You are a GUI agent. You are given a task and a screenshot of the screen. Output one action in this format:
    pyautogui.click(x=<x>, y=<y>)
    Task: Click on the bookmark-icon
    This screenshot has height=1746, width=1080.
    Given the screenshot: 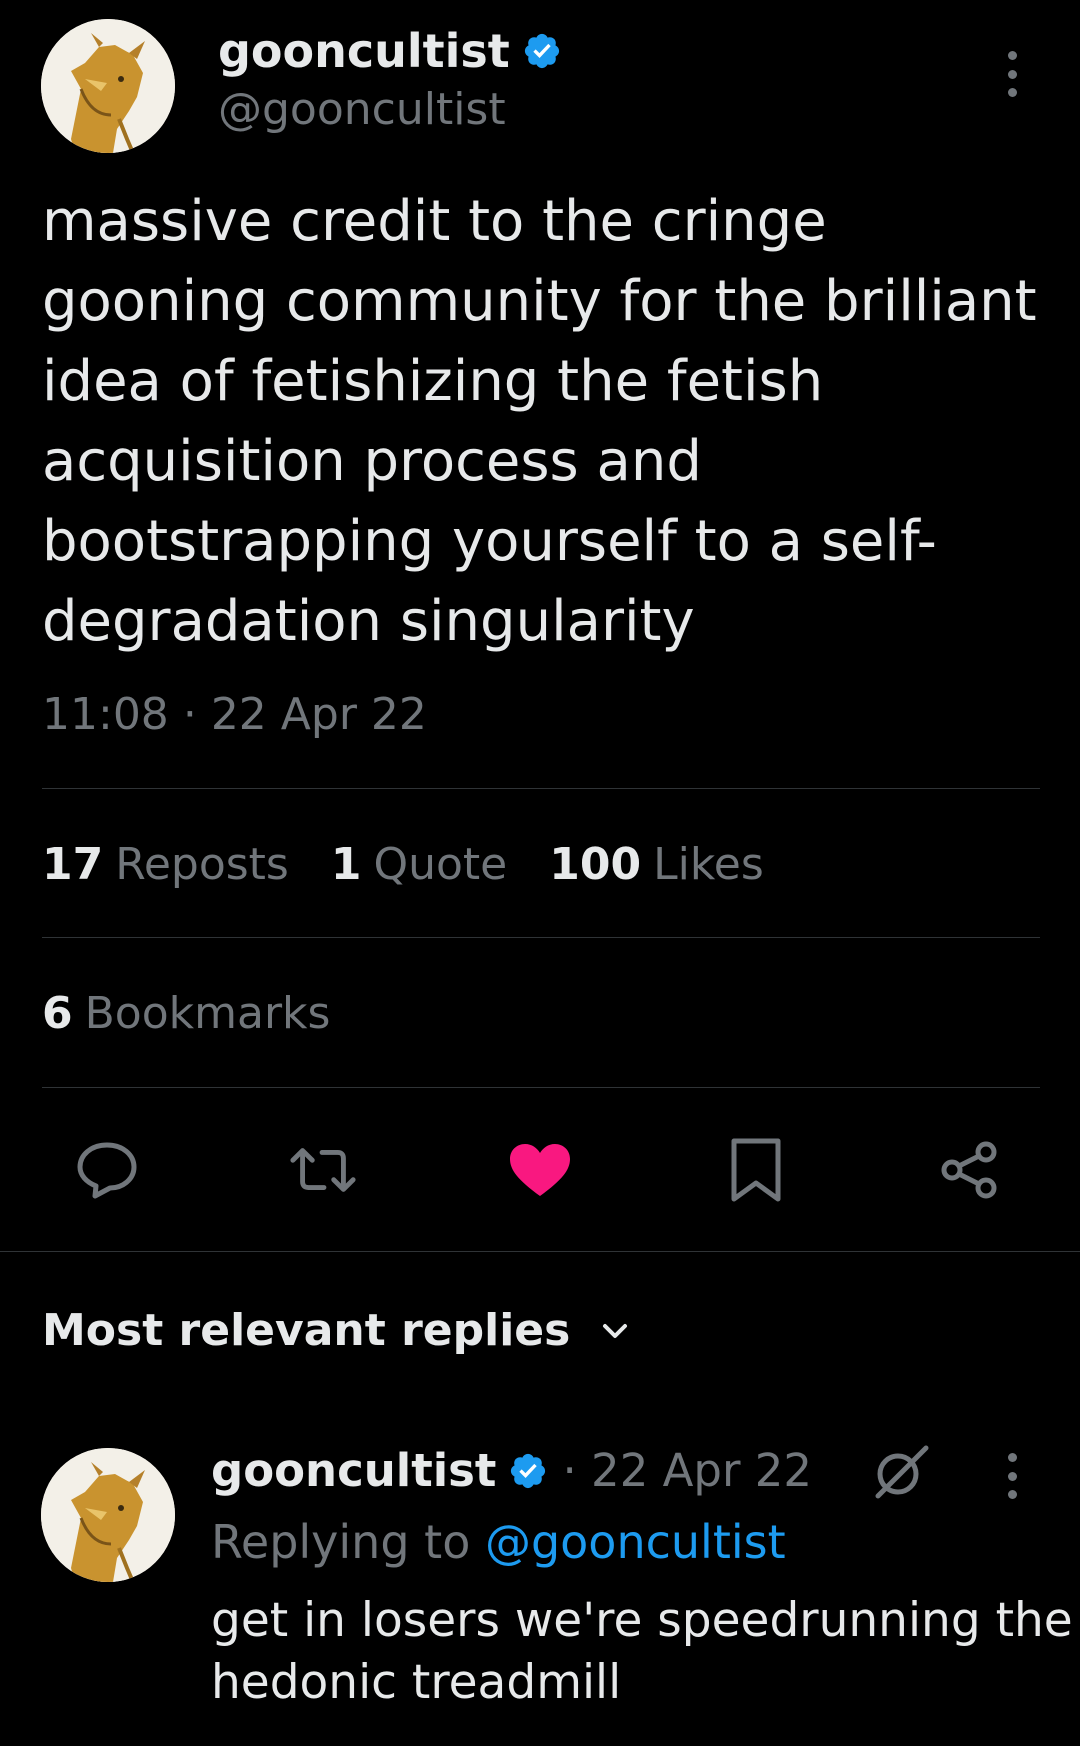 What is the action you would take?
    pyautogui.click(x=756, y=1170)
    